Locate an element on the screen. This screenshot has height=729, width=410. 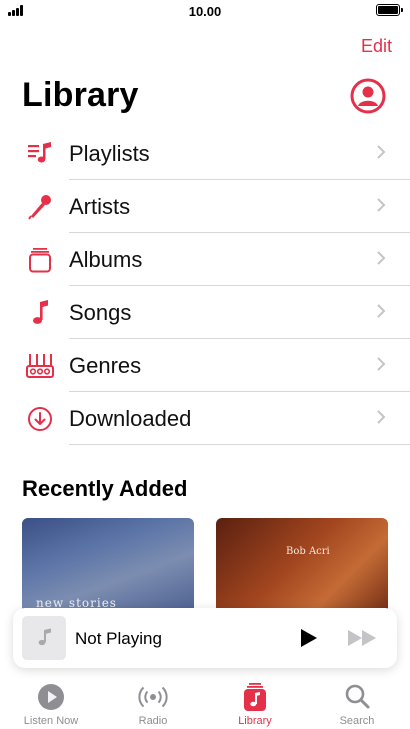
radio-waves-icon is located at coordinates (153, 697).